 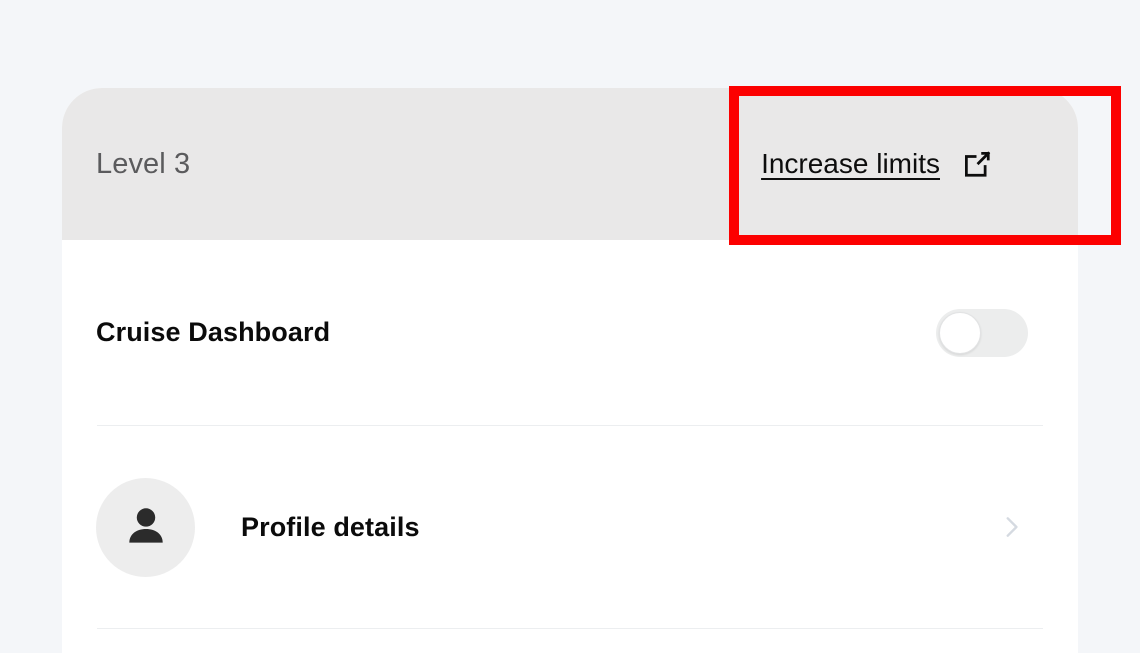 I want to click on cruise-dashboard-label: Cruise Dashboard, so click(x=213, y=332).